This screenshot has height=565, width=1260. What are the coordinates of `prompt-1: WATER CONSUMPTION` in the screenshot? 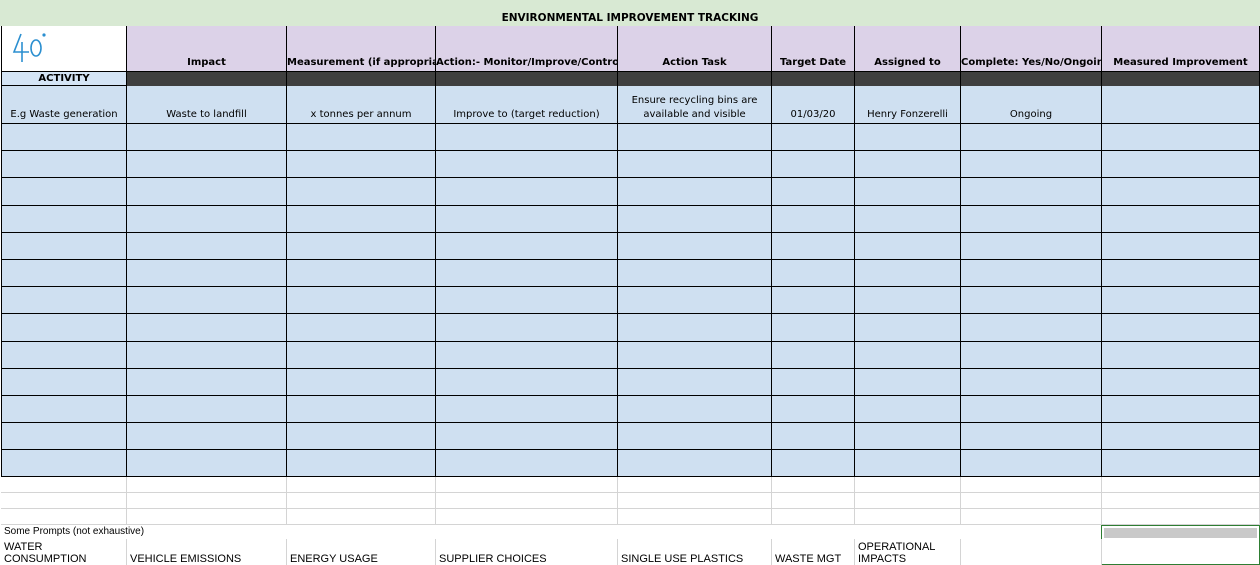 It's located at (64, 552).